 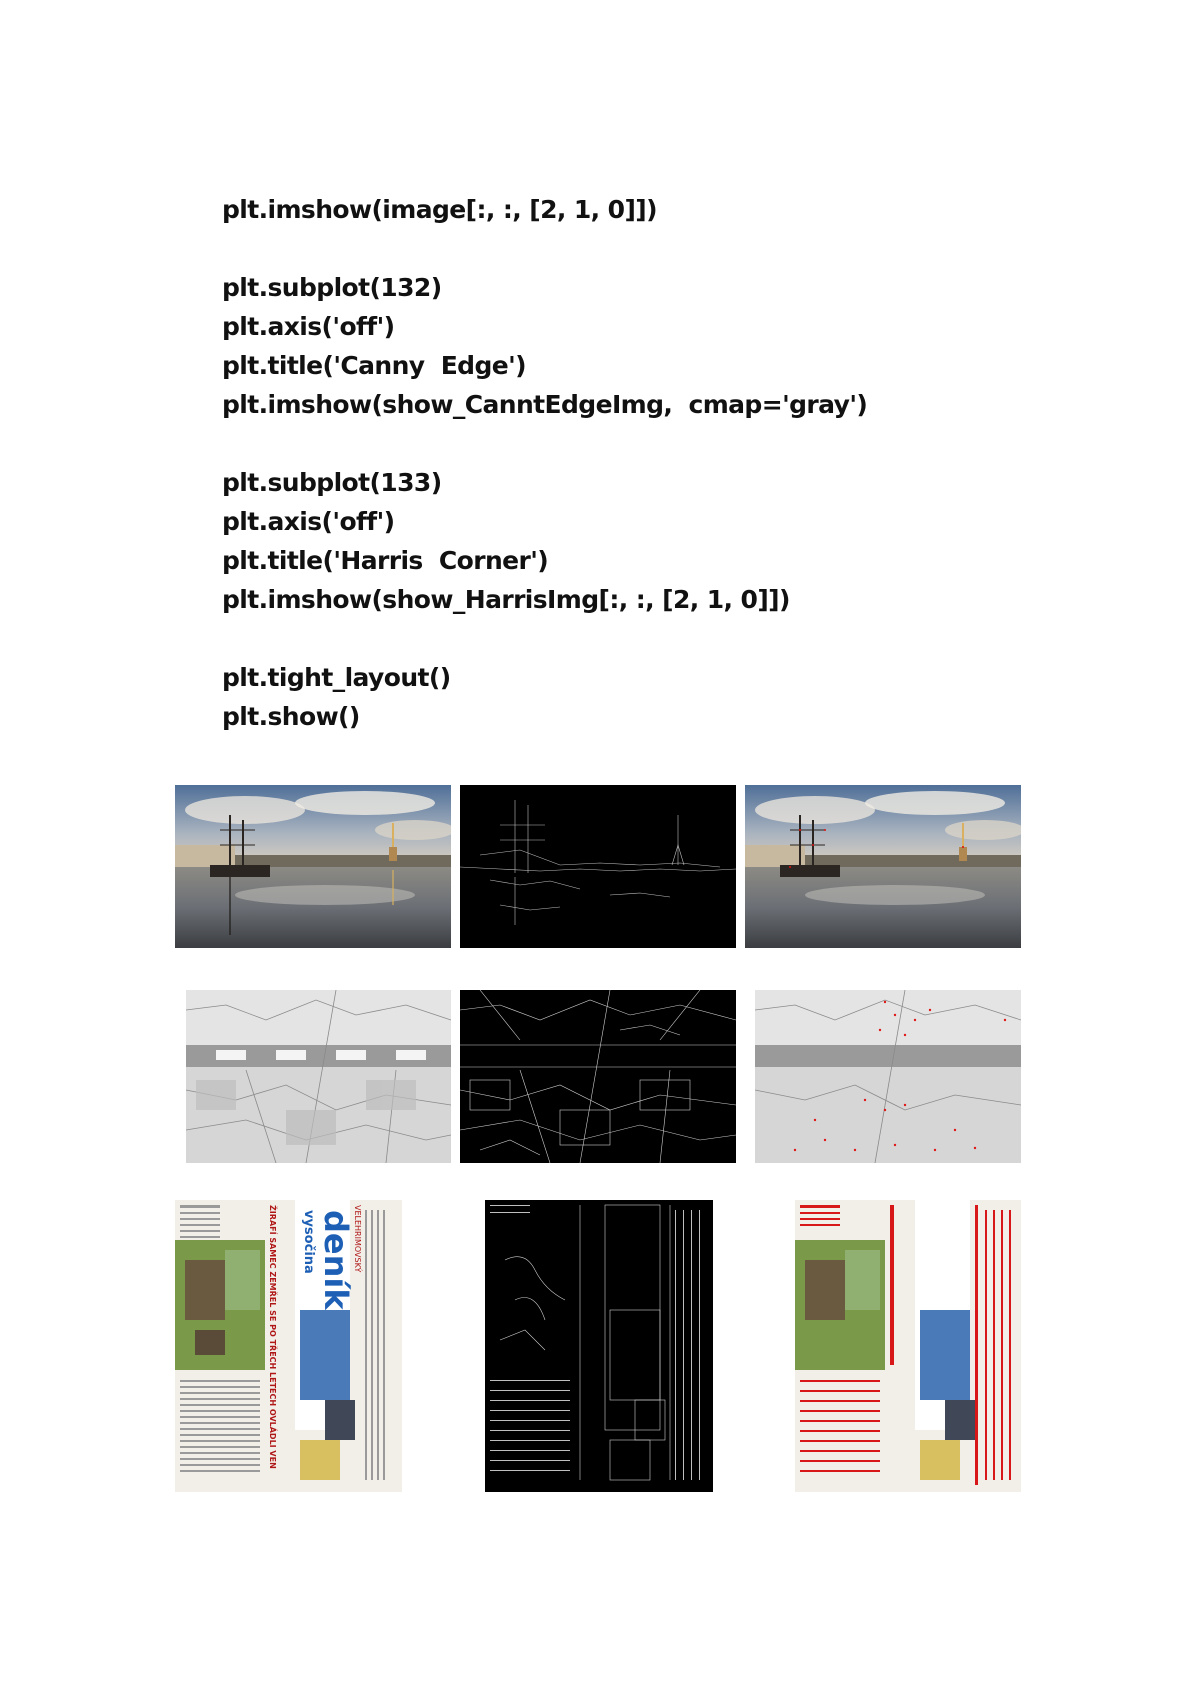 I want to click on newspaper-canny-edge-image, so click(x=599, y=1346).